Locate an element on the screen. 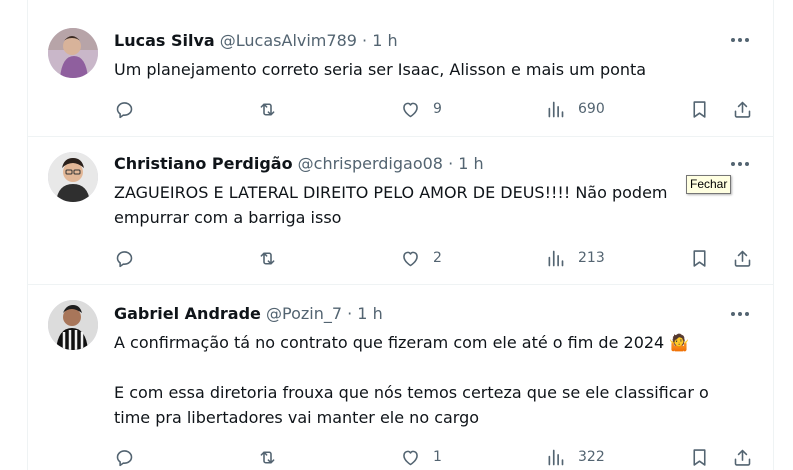 The height and width of the screenshot is (470, 793). views-button: 322 is located at coordinates (575, 457).